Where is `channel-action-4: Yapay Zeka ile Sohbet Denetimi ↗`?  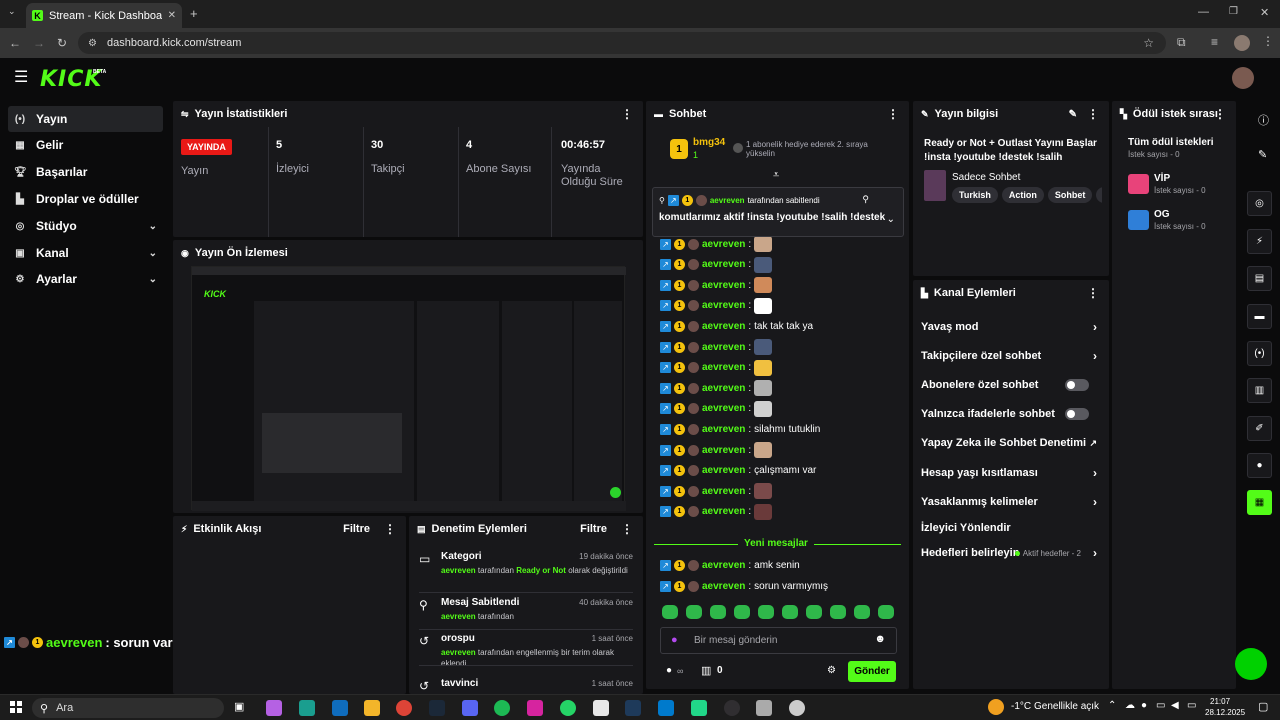 channel-action-4: Yapay Zeka ile Sohbet Denetimi ↗ is located at coordinates (1011, 443).